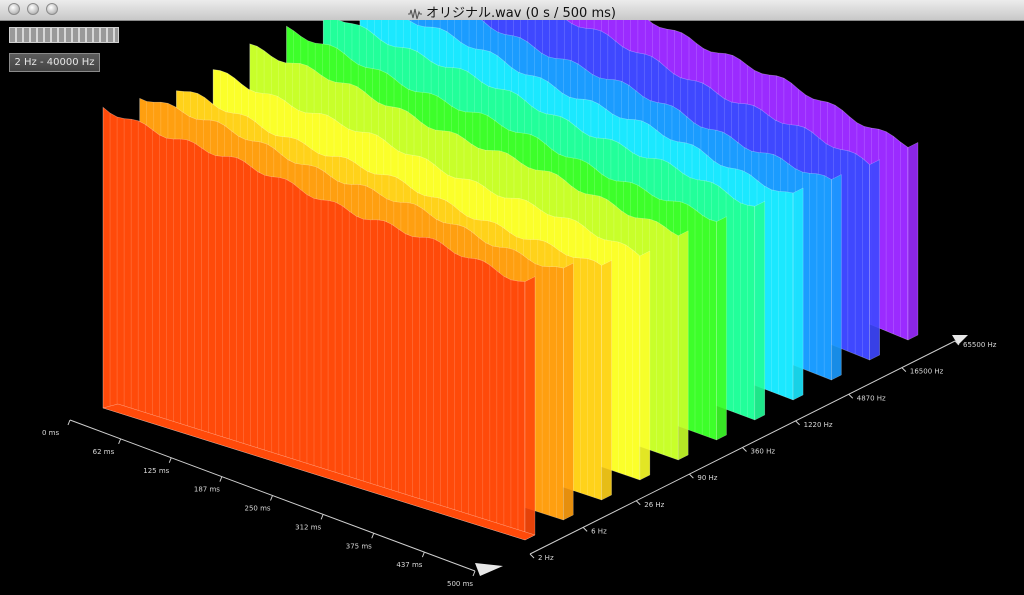  I want to click on frequency-tick-label: 1220 Hz, so click(818, 425).